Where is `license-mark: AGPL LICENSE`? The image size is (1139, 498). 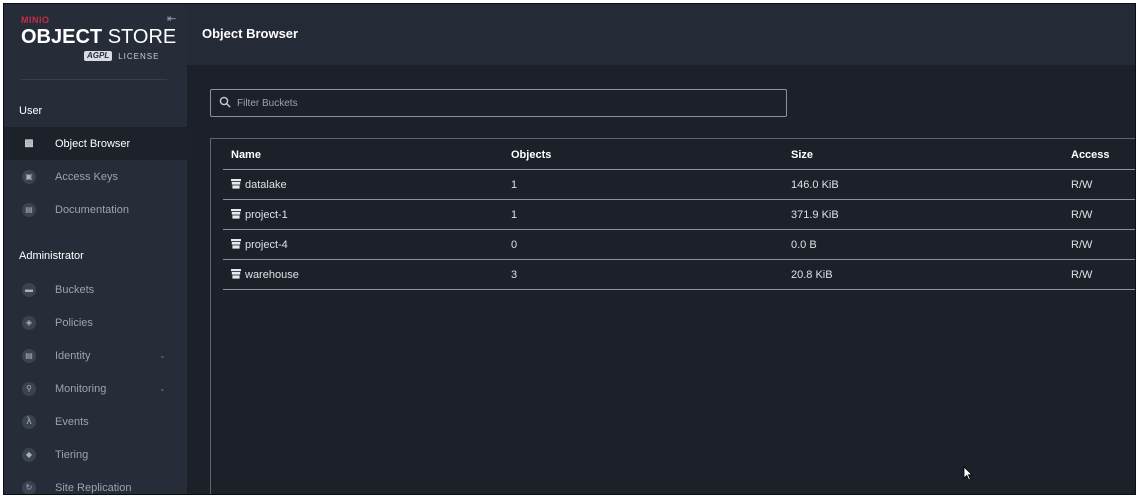
license-mark: AGPL LICENSE is located at coordinates (121, 56).